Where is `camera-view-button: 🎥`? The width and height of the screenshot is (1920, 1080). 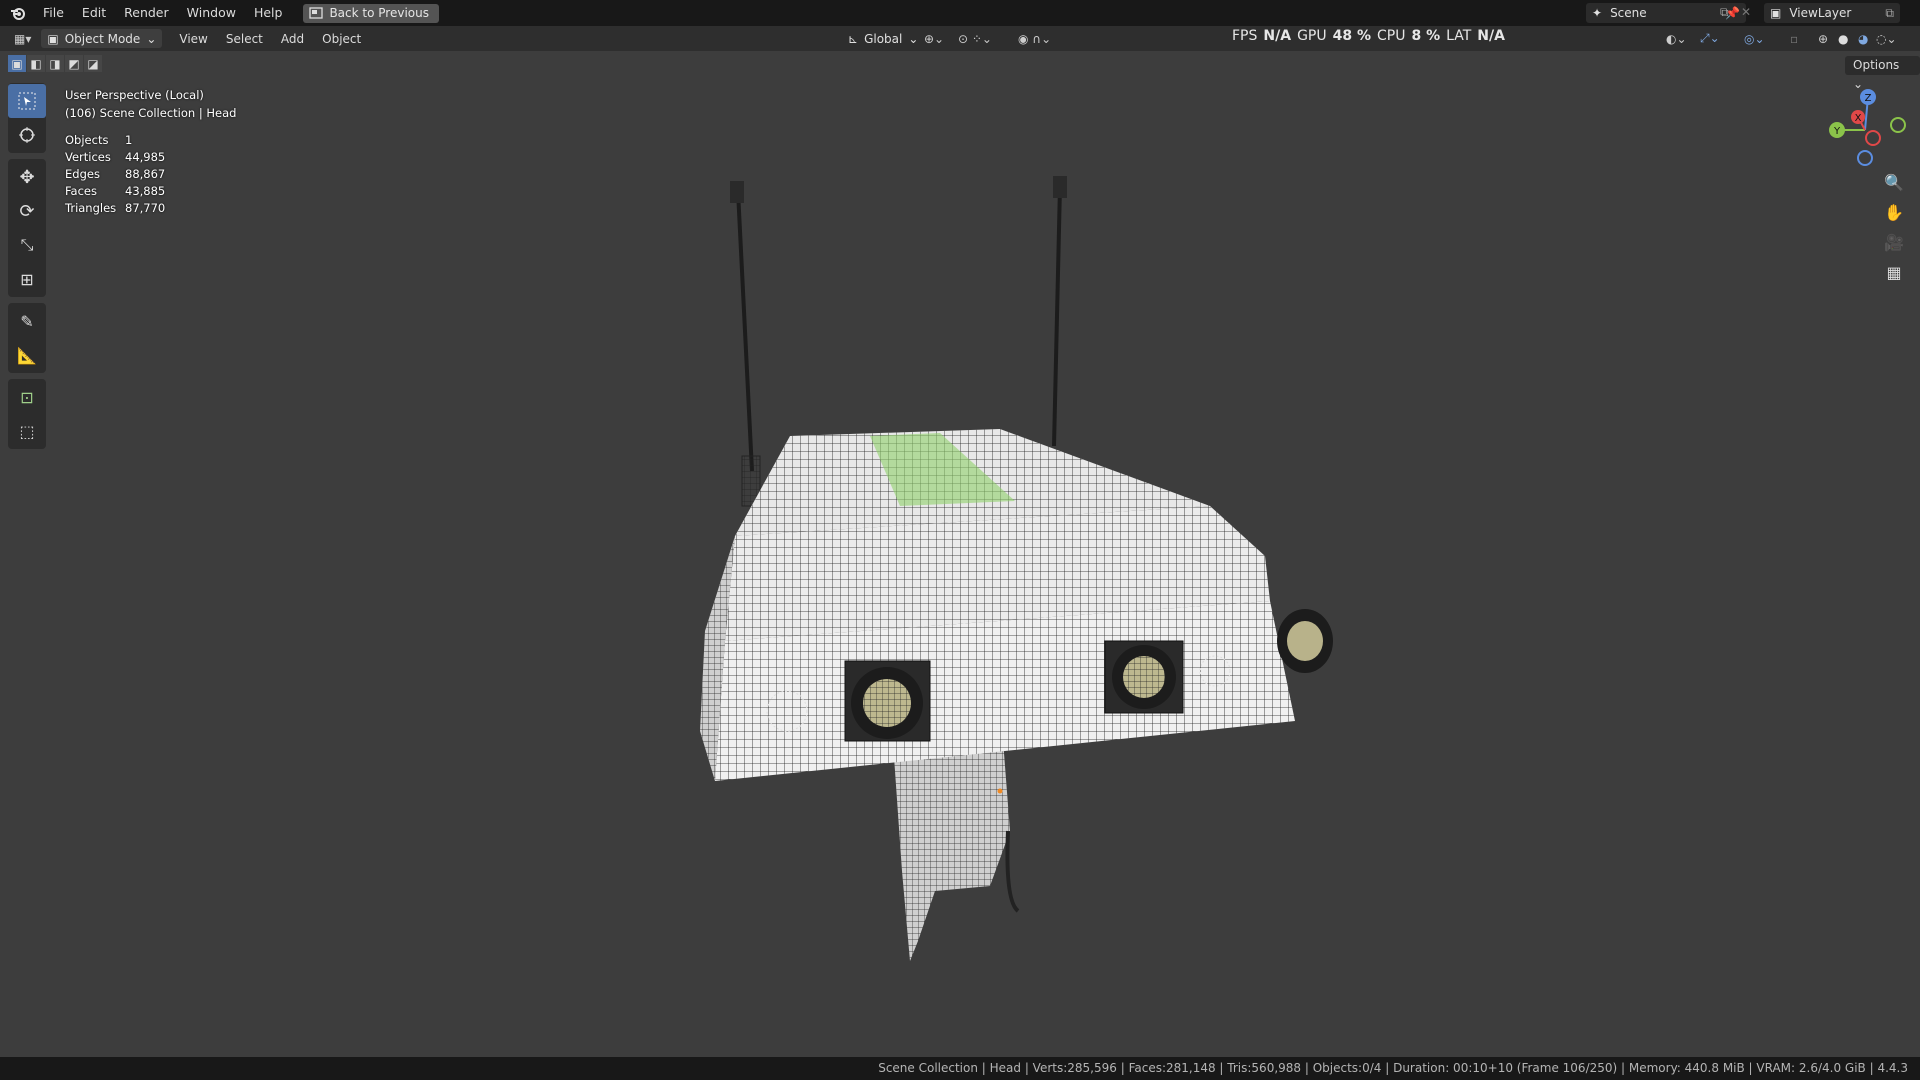 camera-view-button: 🎥 is located at coordinates (1894, 242).